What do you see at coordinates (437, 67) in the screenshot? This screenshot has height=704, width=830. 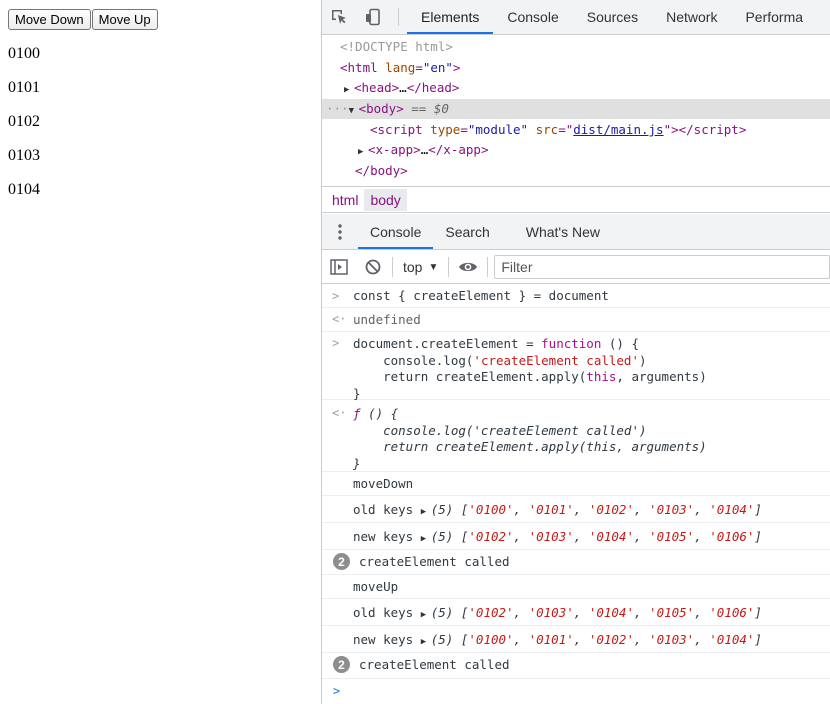 I see `html-attr-value: "en"` at bounding box center [437, 67].